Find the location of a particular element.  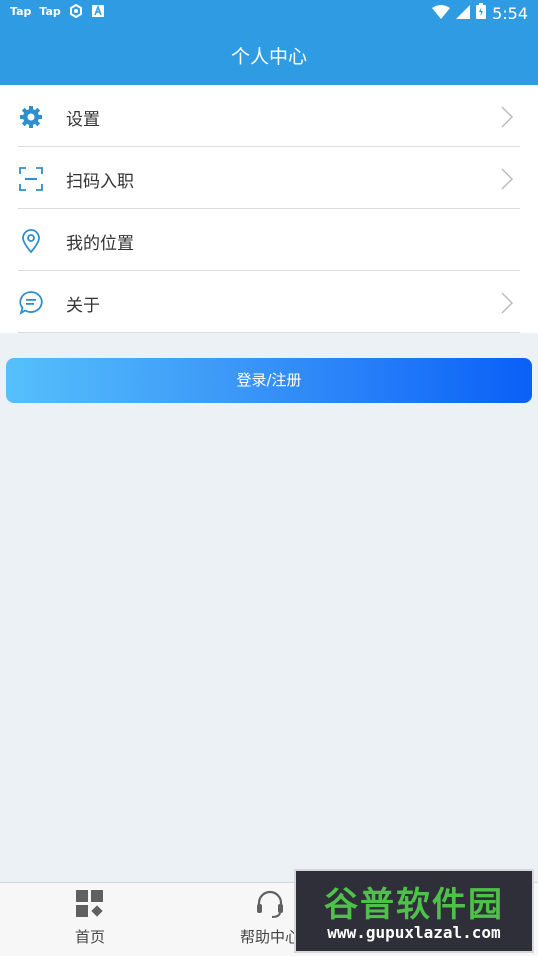

watermark-url: www.gupuxlazal.com is located at coordinates (414, 932).